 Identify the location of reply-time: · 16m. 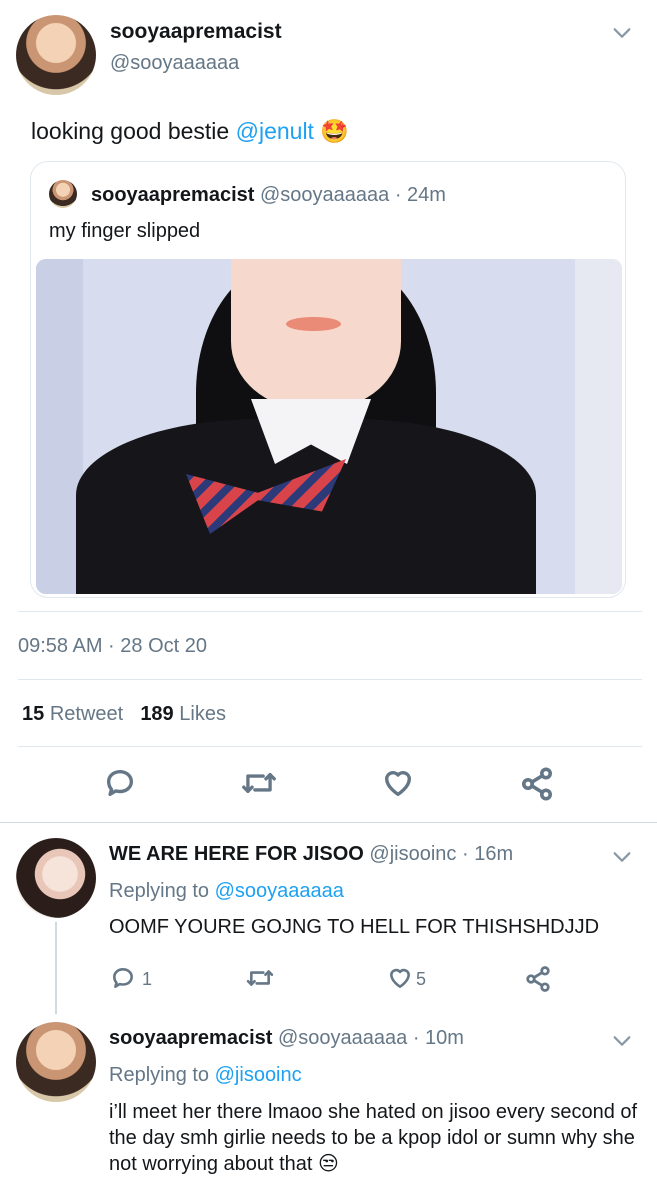
(487, 854).